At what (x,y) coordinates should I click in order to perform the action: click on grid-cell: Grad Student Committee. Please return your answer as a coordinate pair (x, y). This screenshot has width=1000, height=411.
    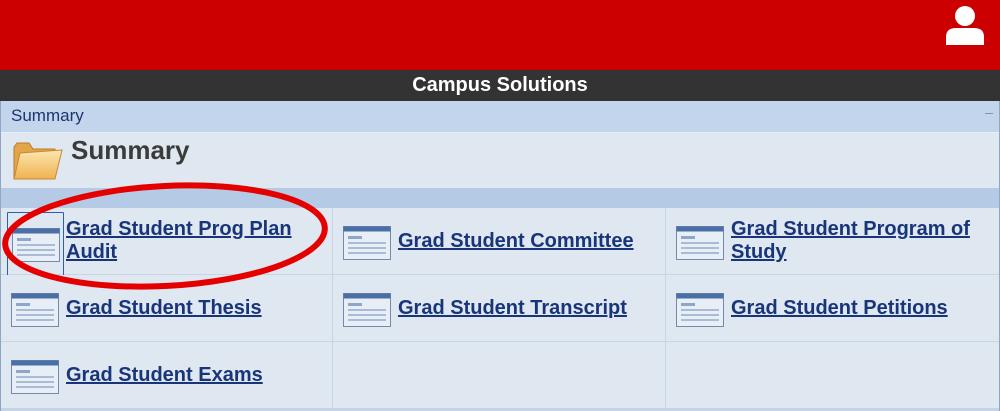
    Looking at the image, I should click on (499, 241).